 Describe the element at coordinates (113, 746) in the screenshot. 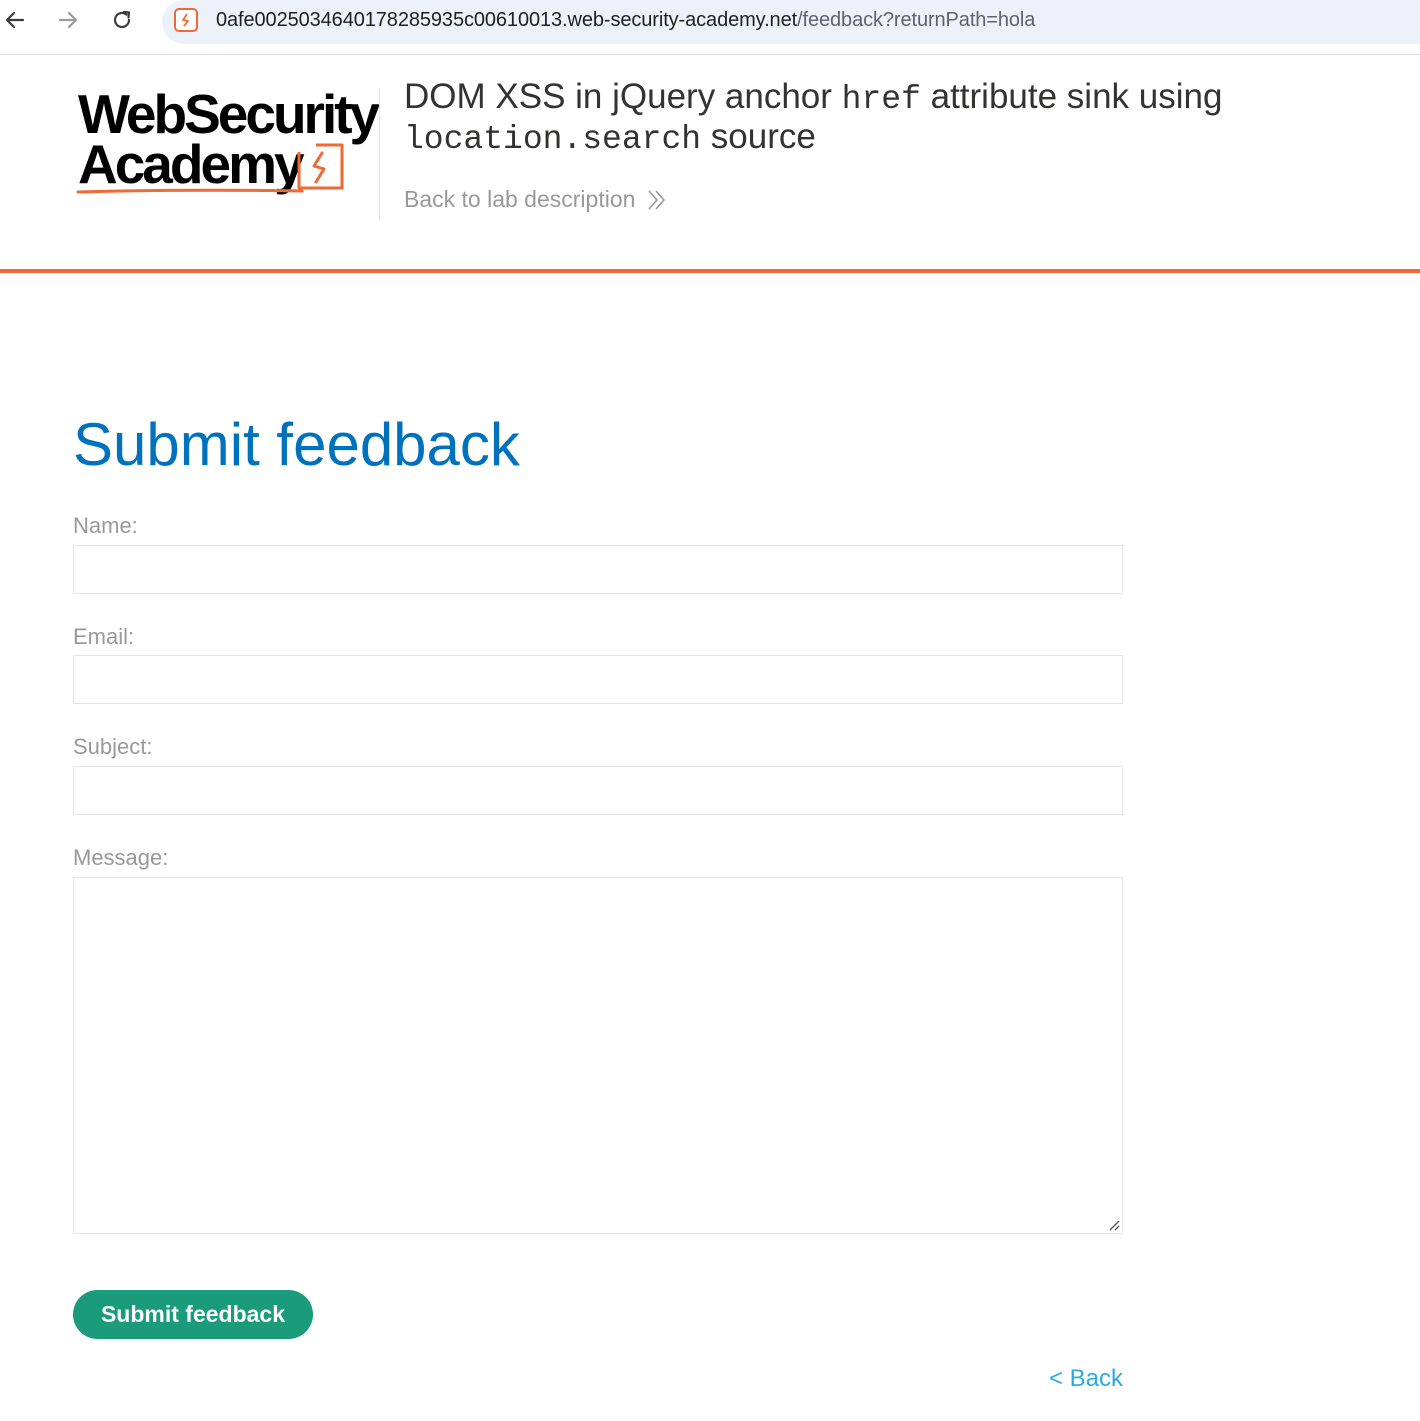

I see `subject-label: Subject:` at that location.